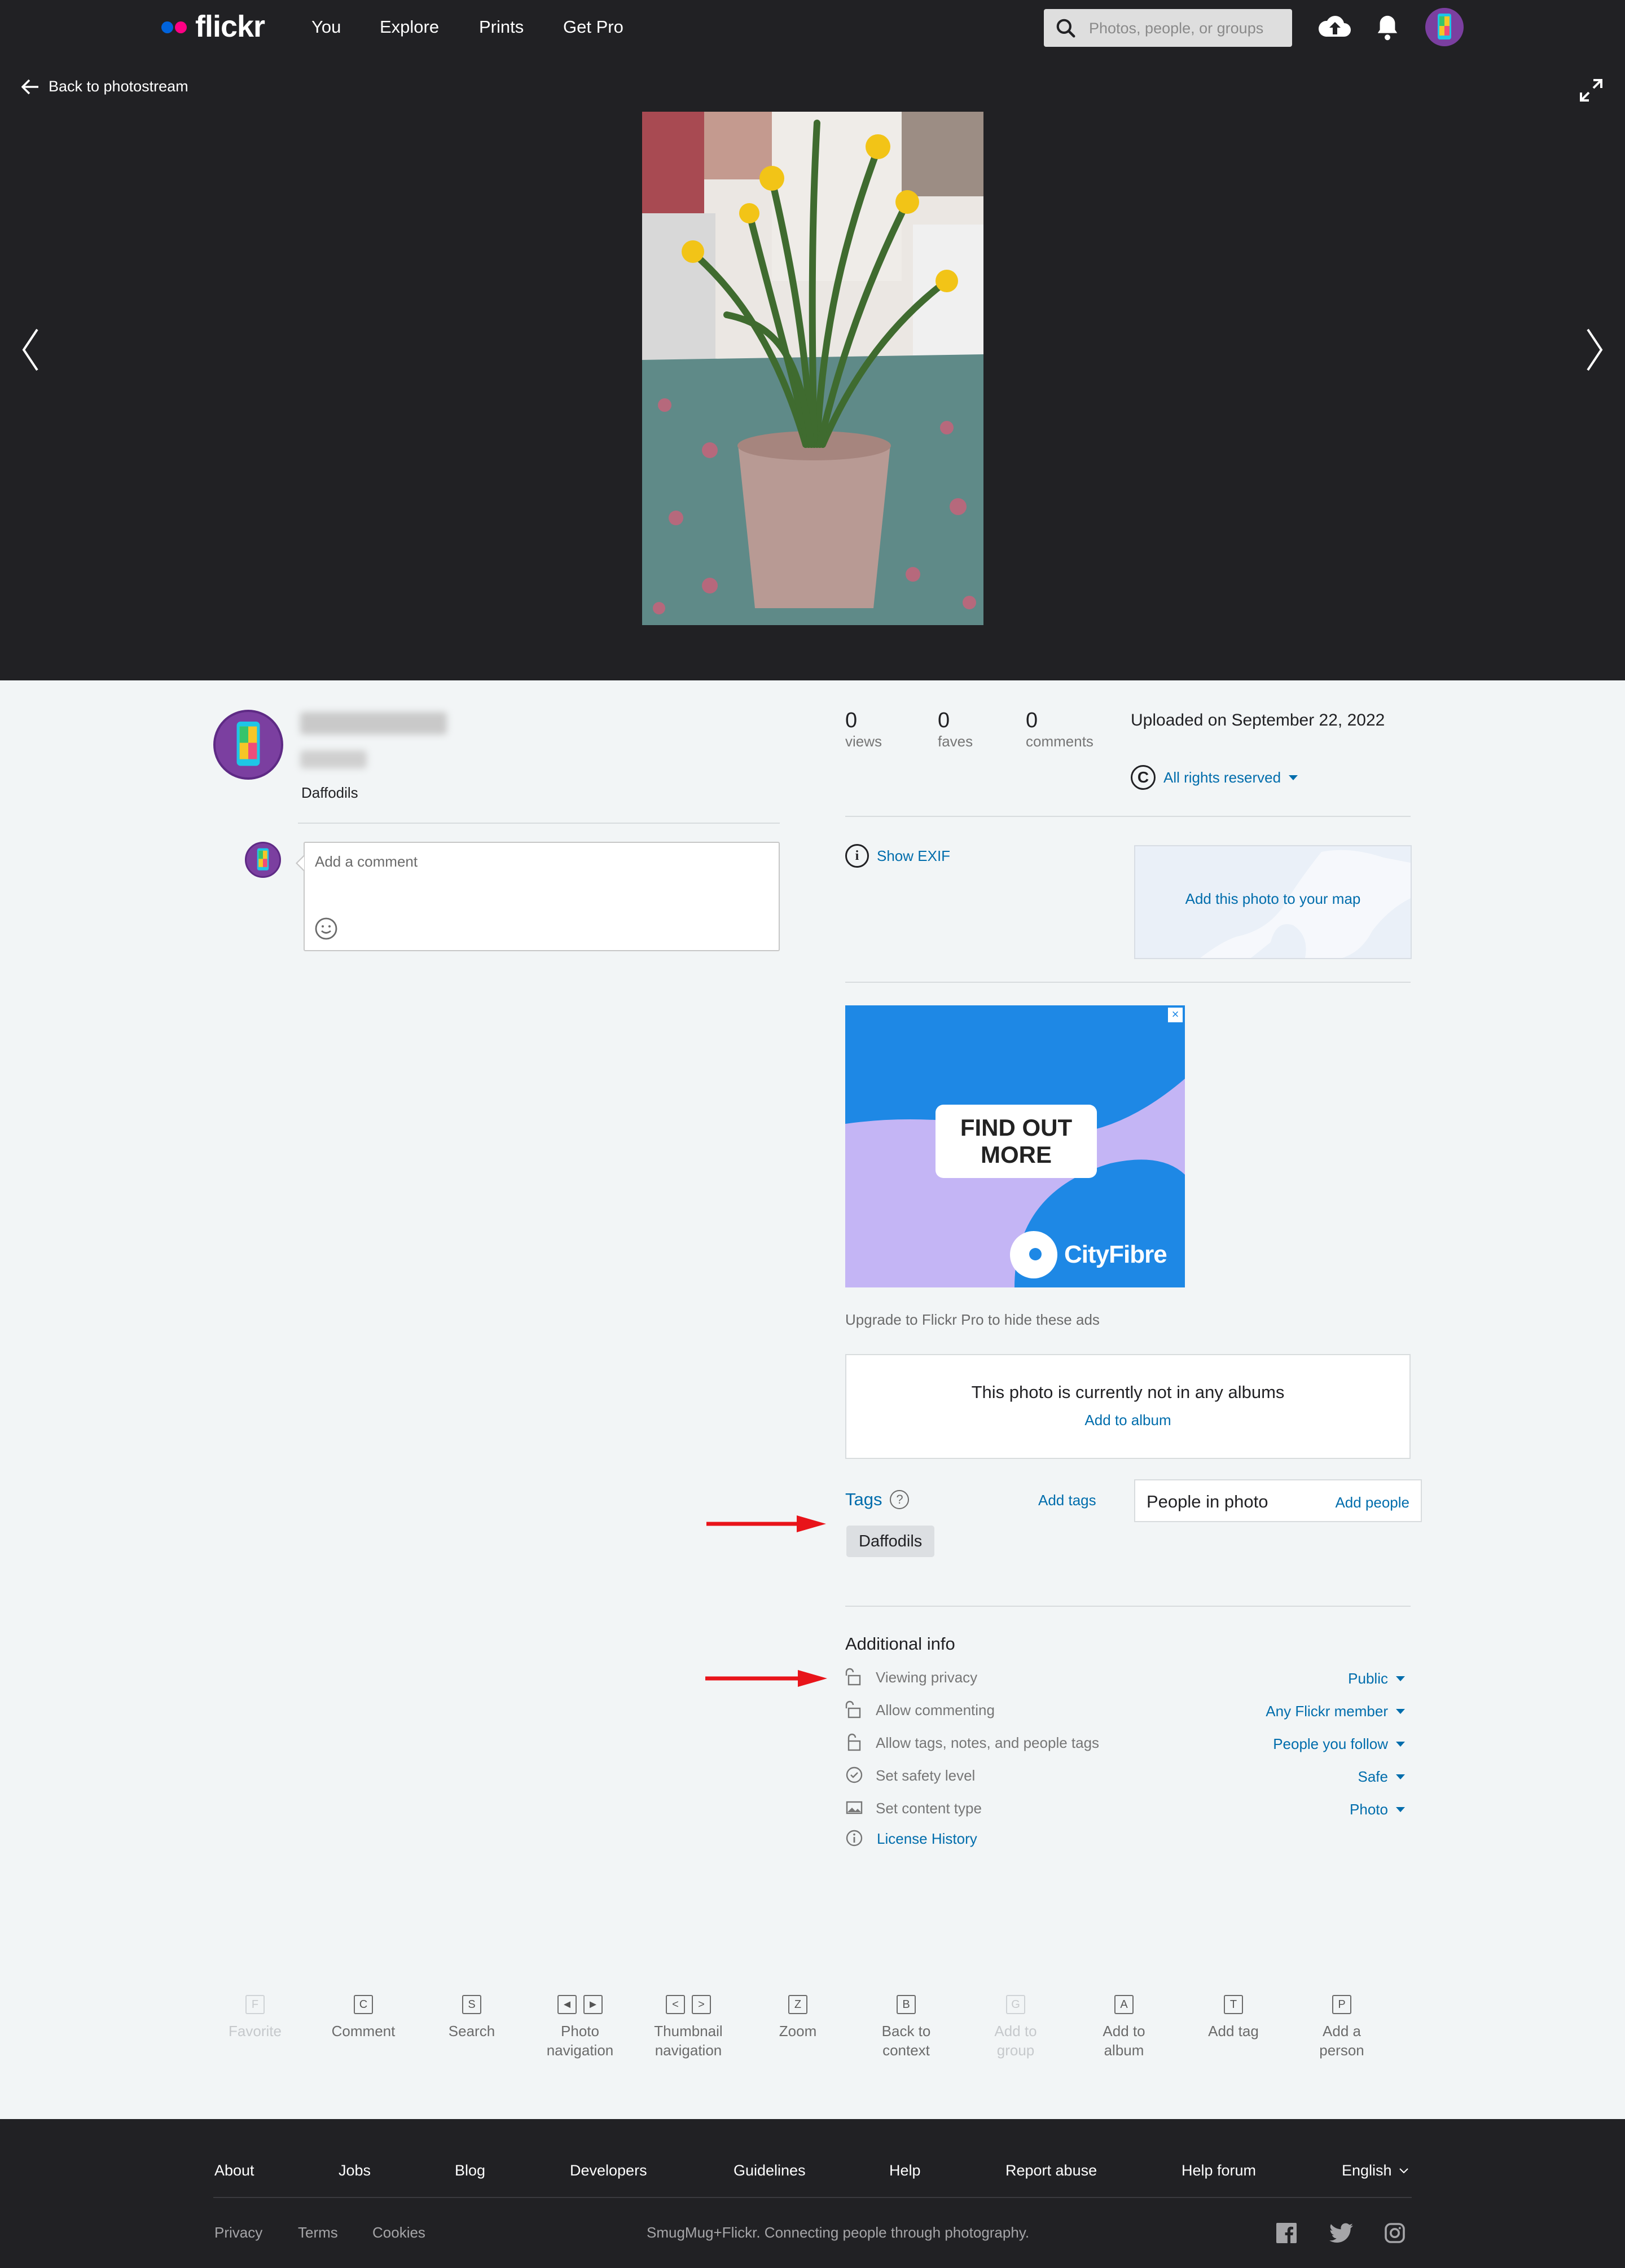 The height and width of the screenshot is (2268, 1625). Describe the element at coordinates (609, 2171) in the screenshot. I see `footer-developers: Developers` at that location.